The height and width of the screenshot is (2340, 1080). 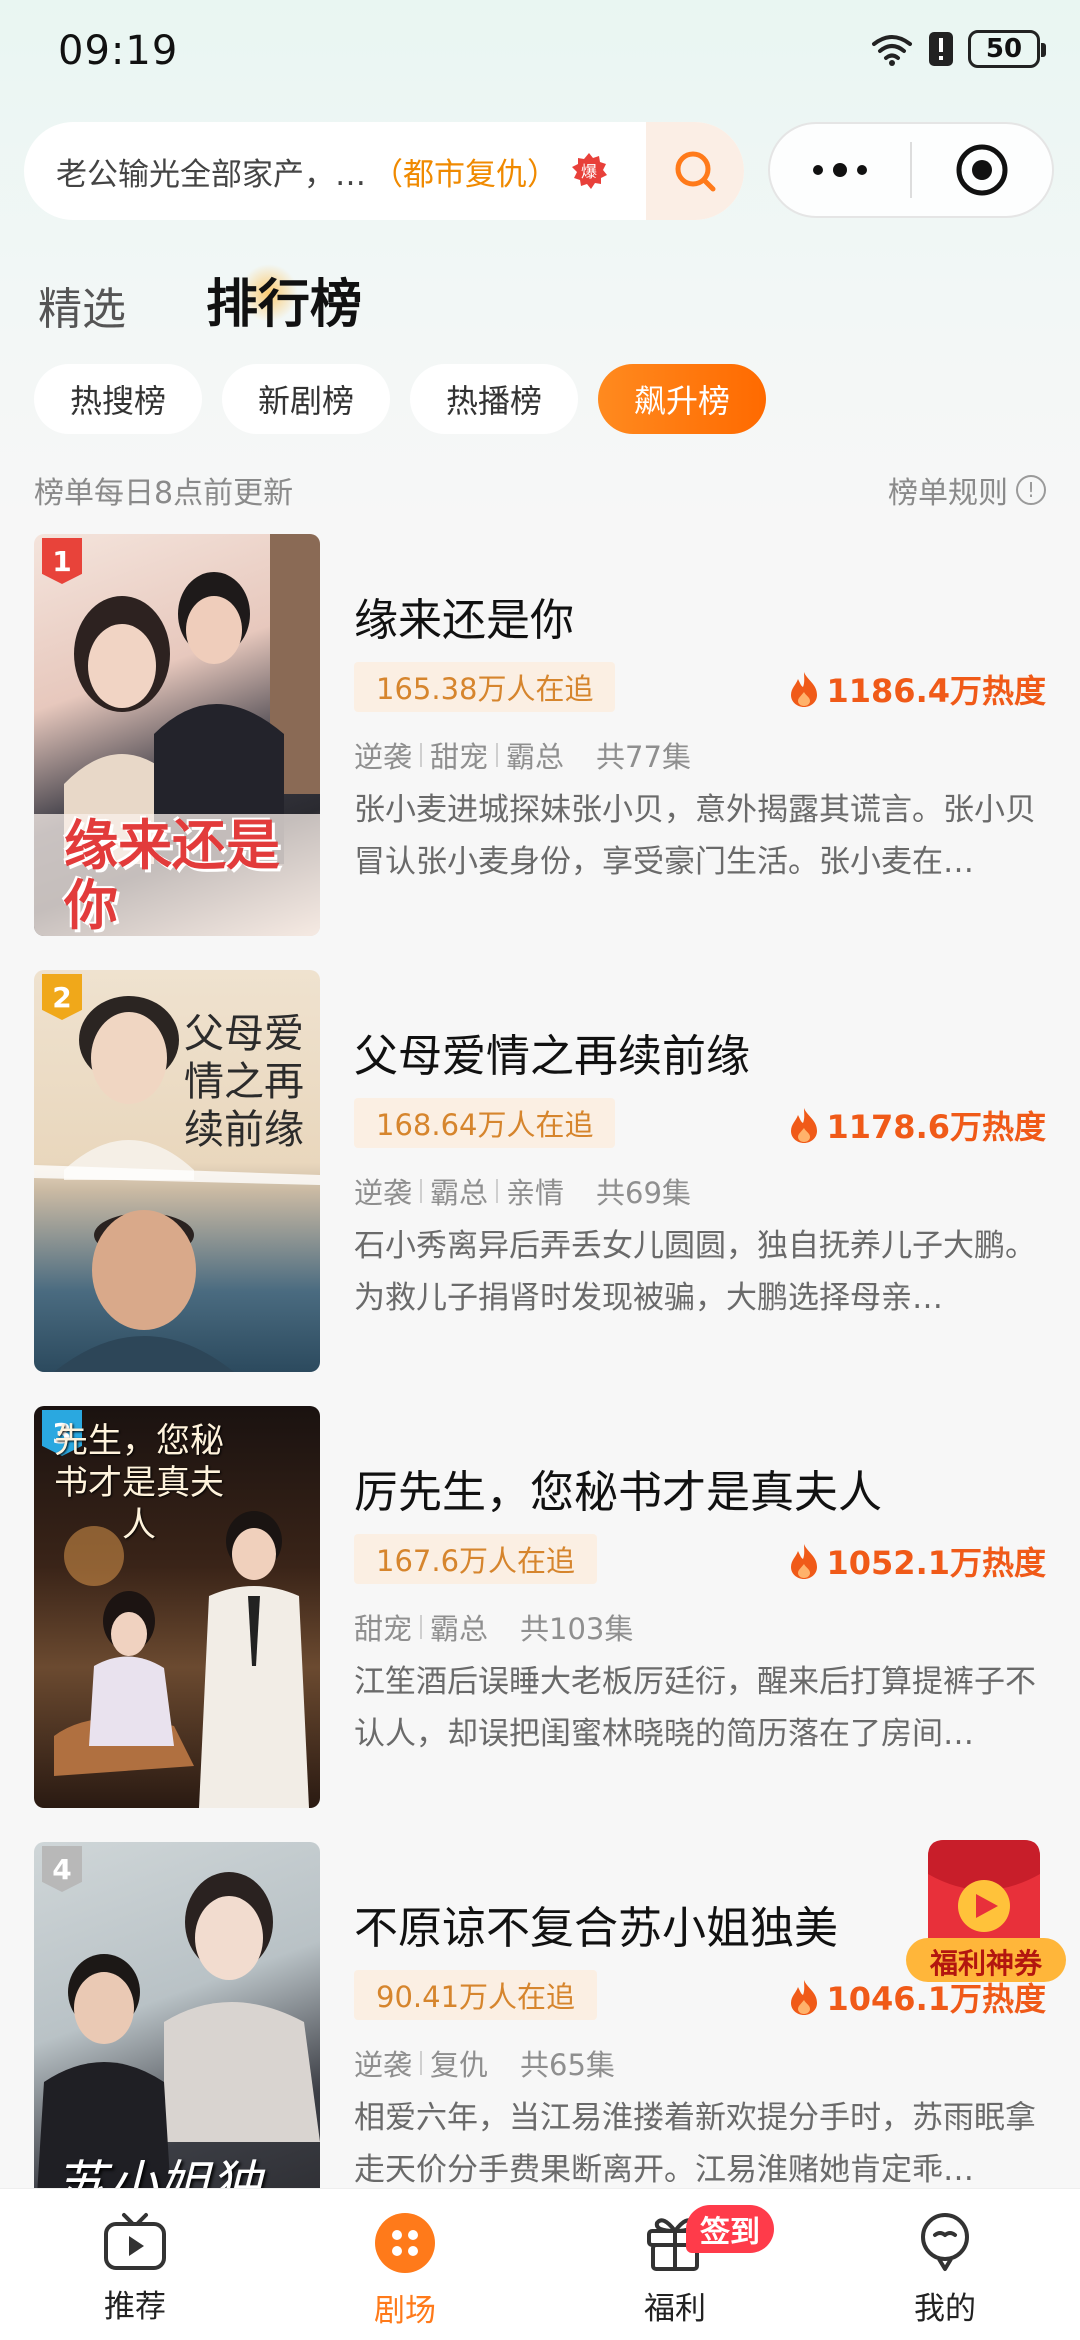 What do you see at coordinates (985, 1963) in the screenshot?
I see `welfare-coupon-label: 福利神券` at bounding box center [985, 1963].